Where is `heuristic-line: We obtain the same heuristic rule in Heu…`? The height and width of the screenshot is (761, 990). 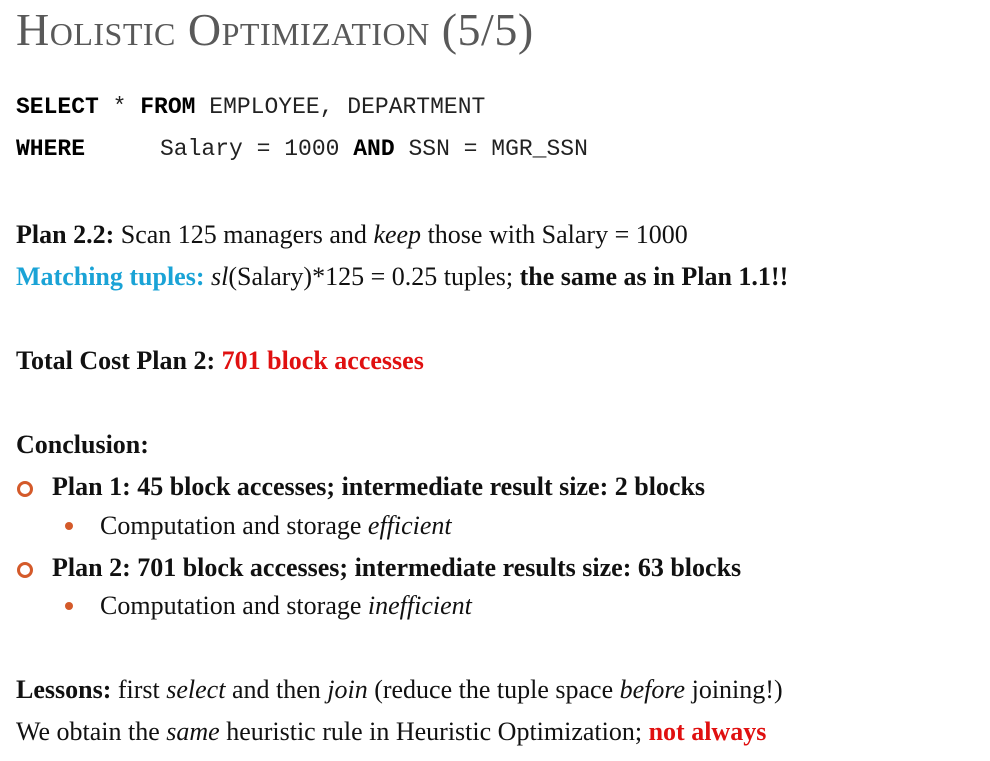
heuristic-line: We obtain the same heuristic rule in Heu… is located at coordinates (391, 732).